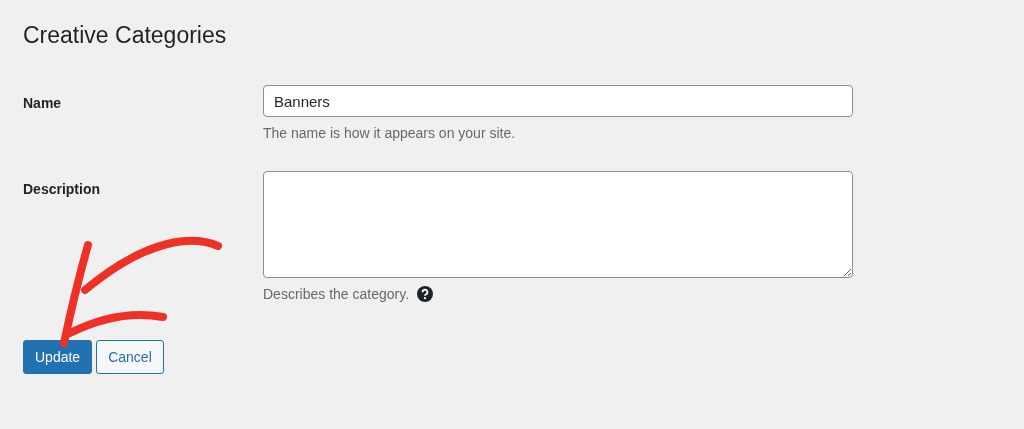 The width and height of the screenshot is (1024, 429). I want to click on field-label: Description, so click(61, 188).